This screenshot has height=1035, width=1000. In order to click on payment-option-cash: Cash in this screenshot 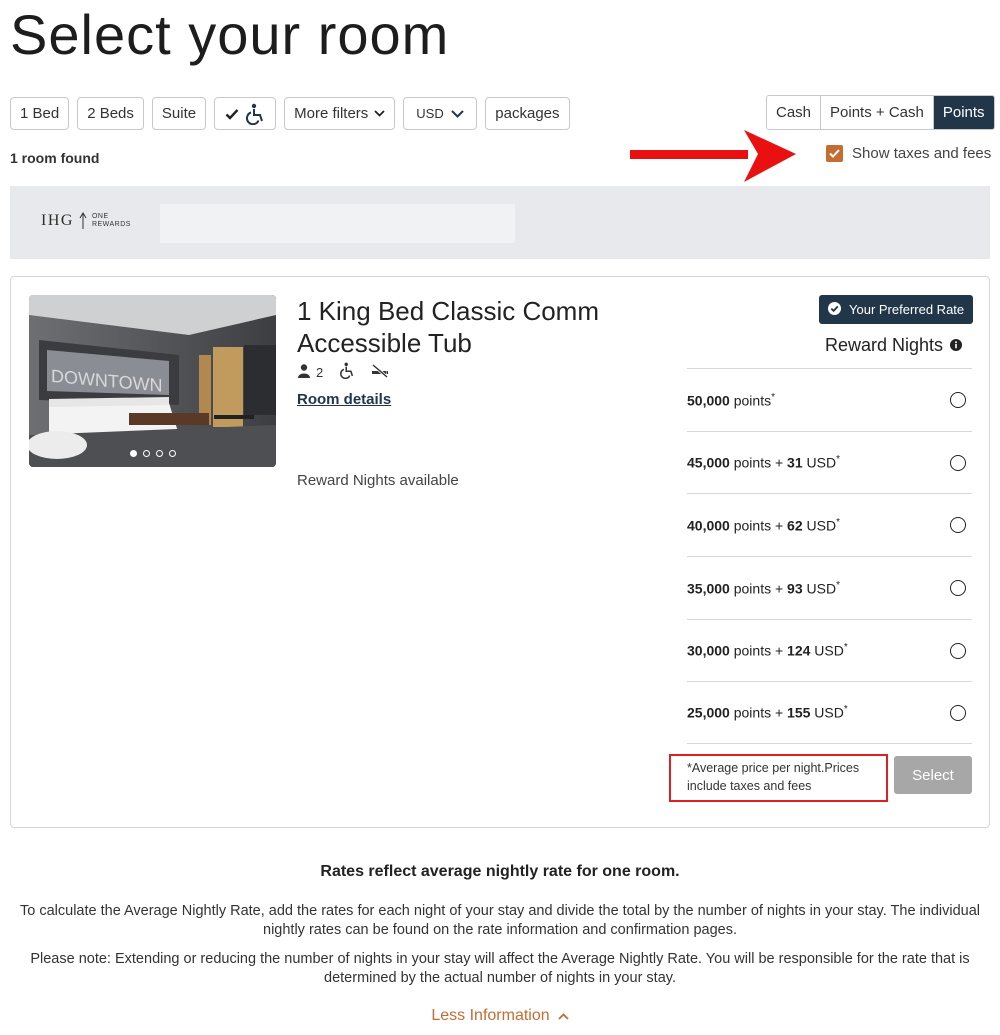, I will do `click(794, 112)`.